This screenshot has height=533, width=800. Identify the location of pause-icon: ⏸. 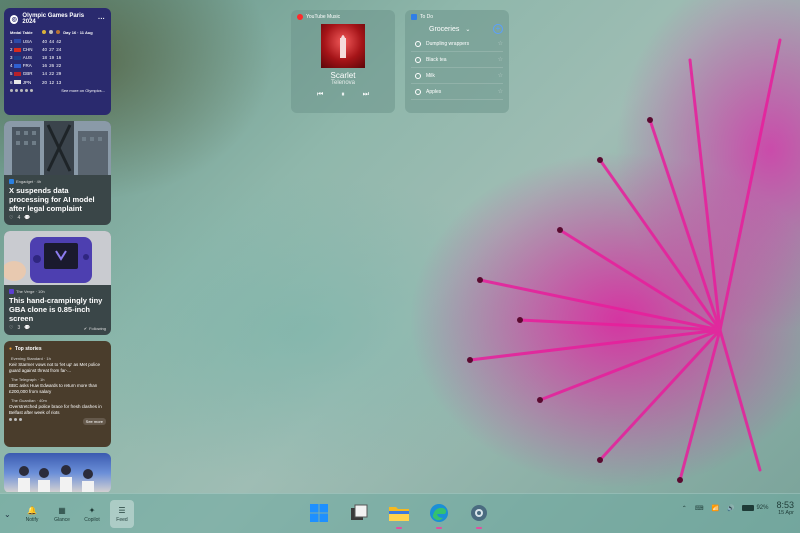
(343, 95).